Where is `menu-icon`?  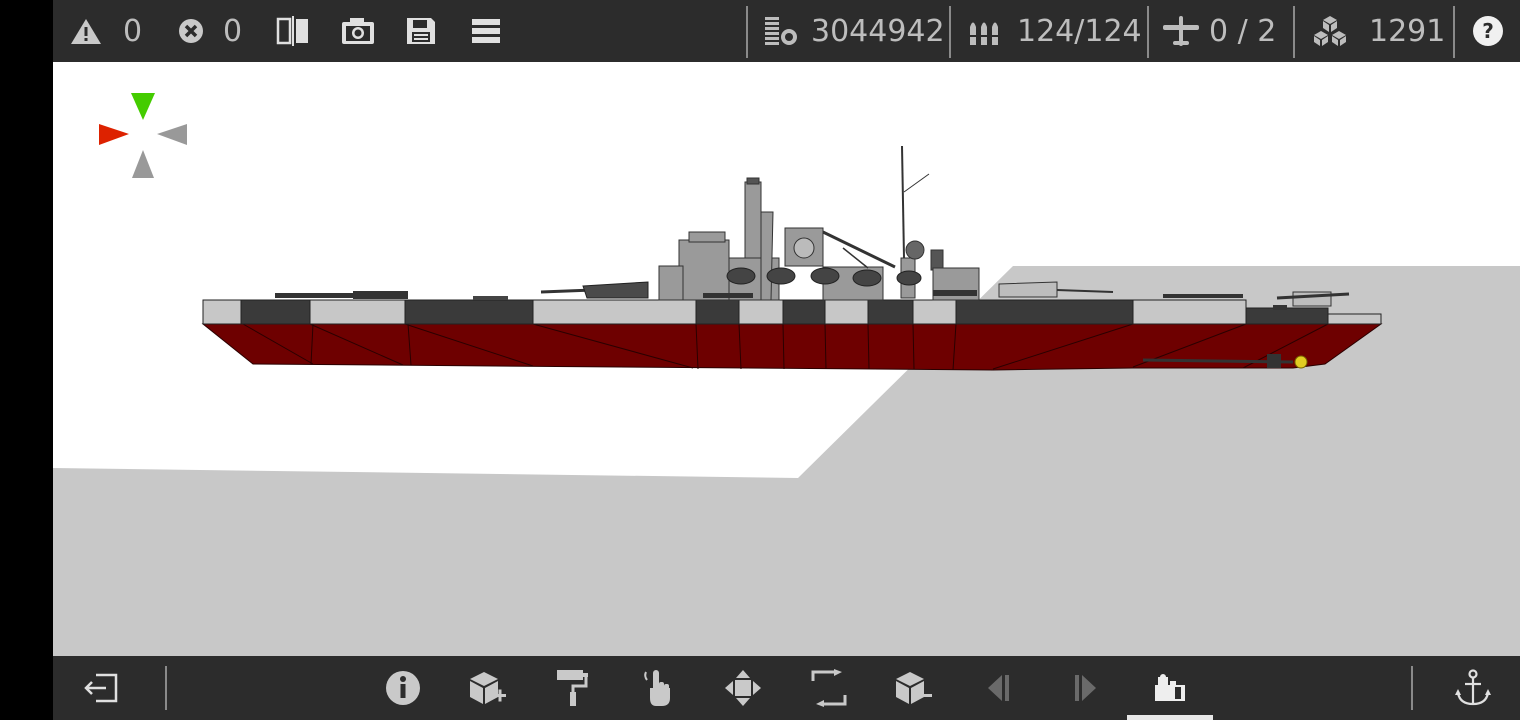 menu-icon is located at coordinates (486, 31).